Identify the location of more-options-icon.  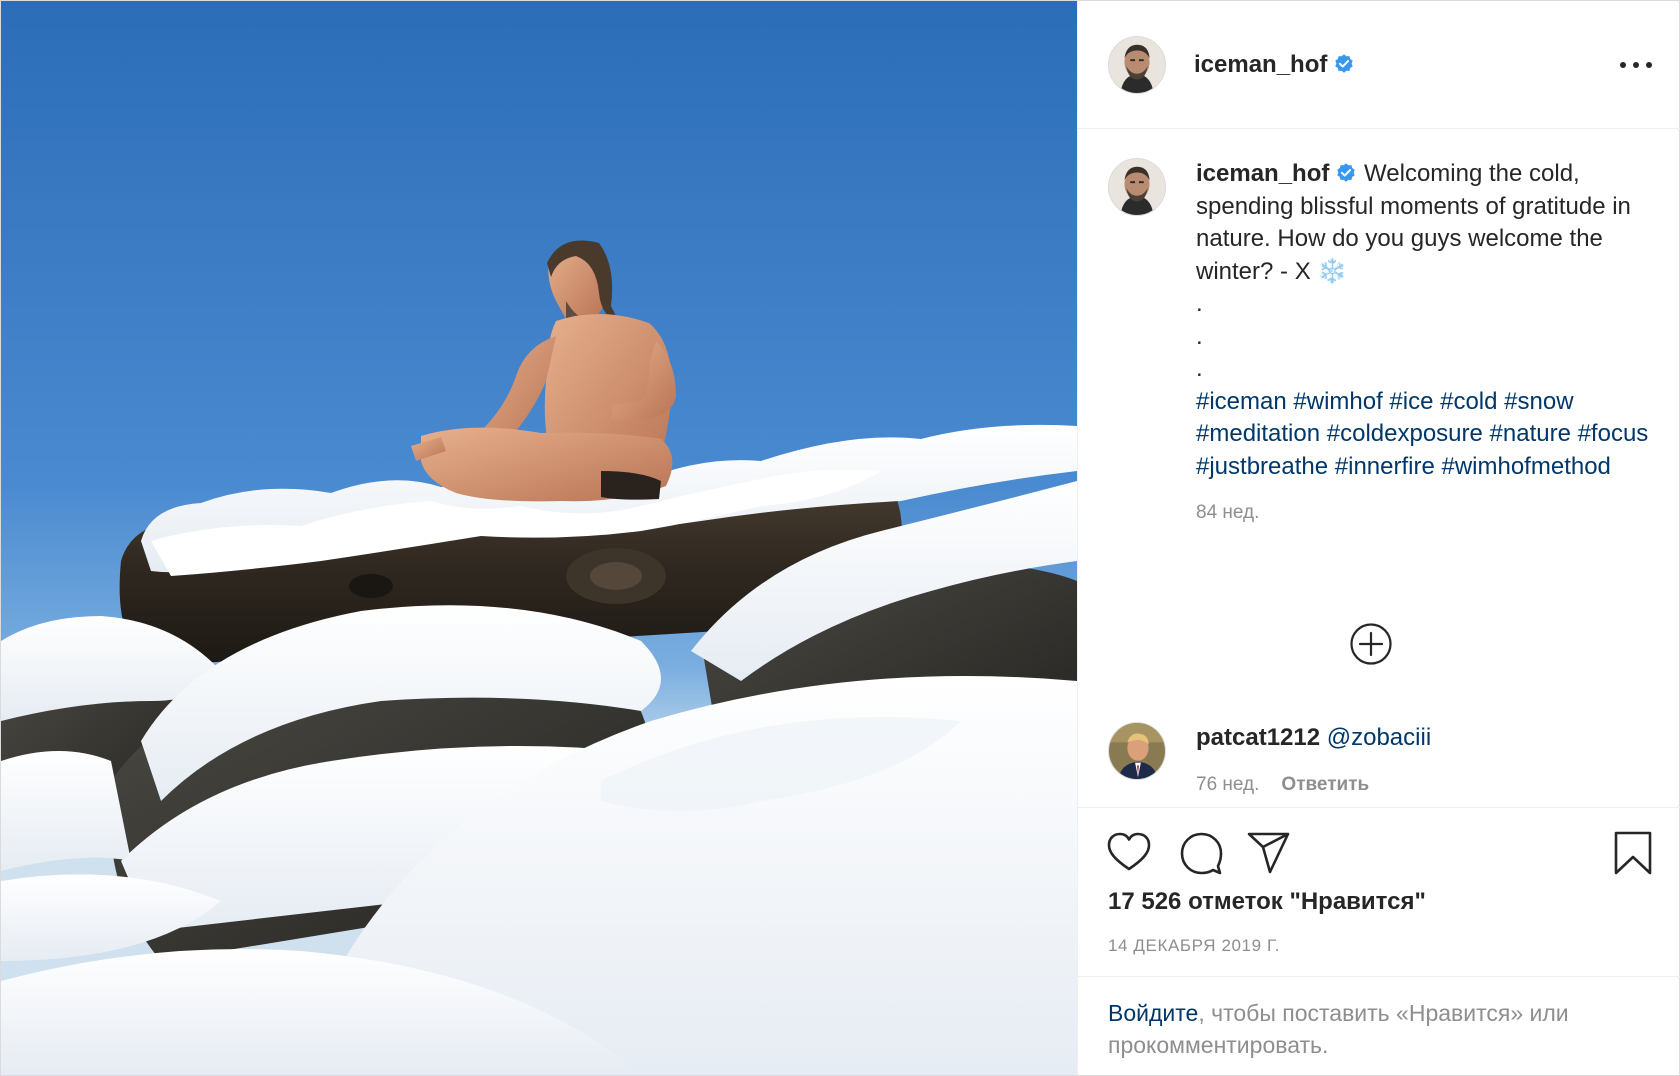
(1636, 65).